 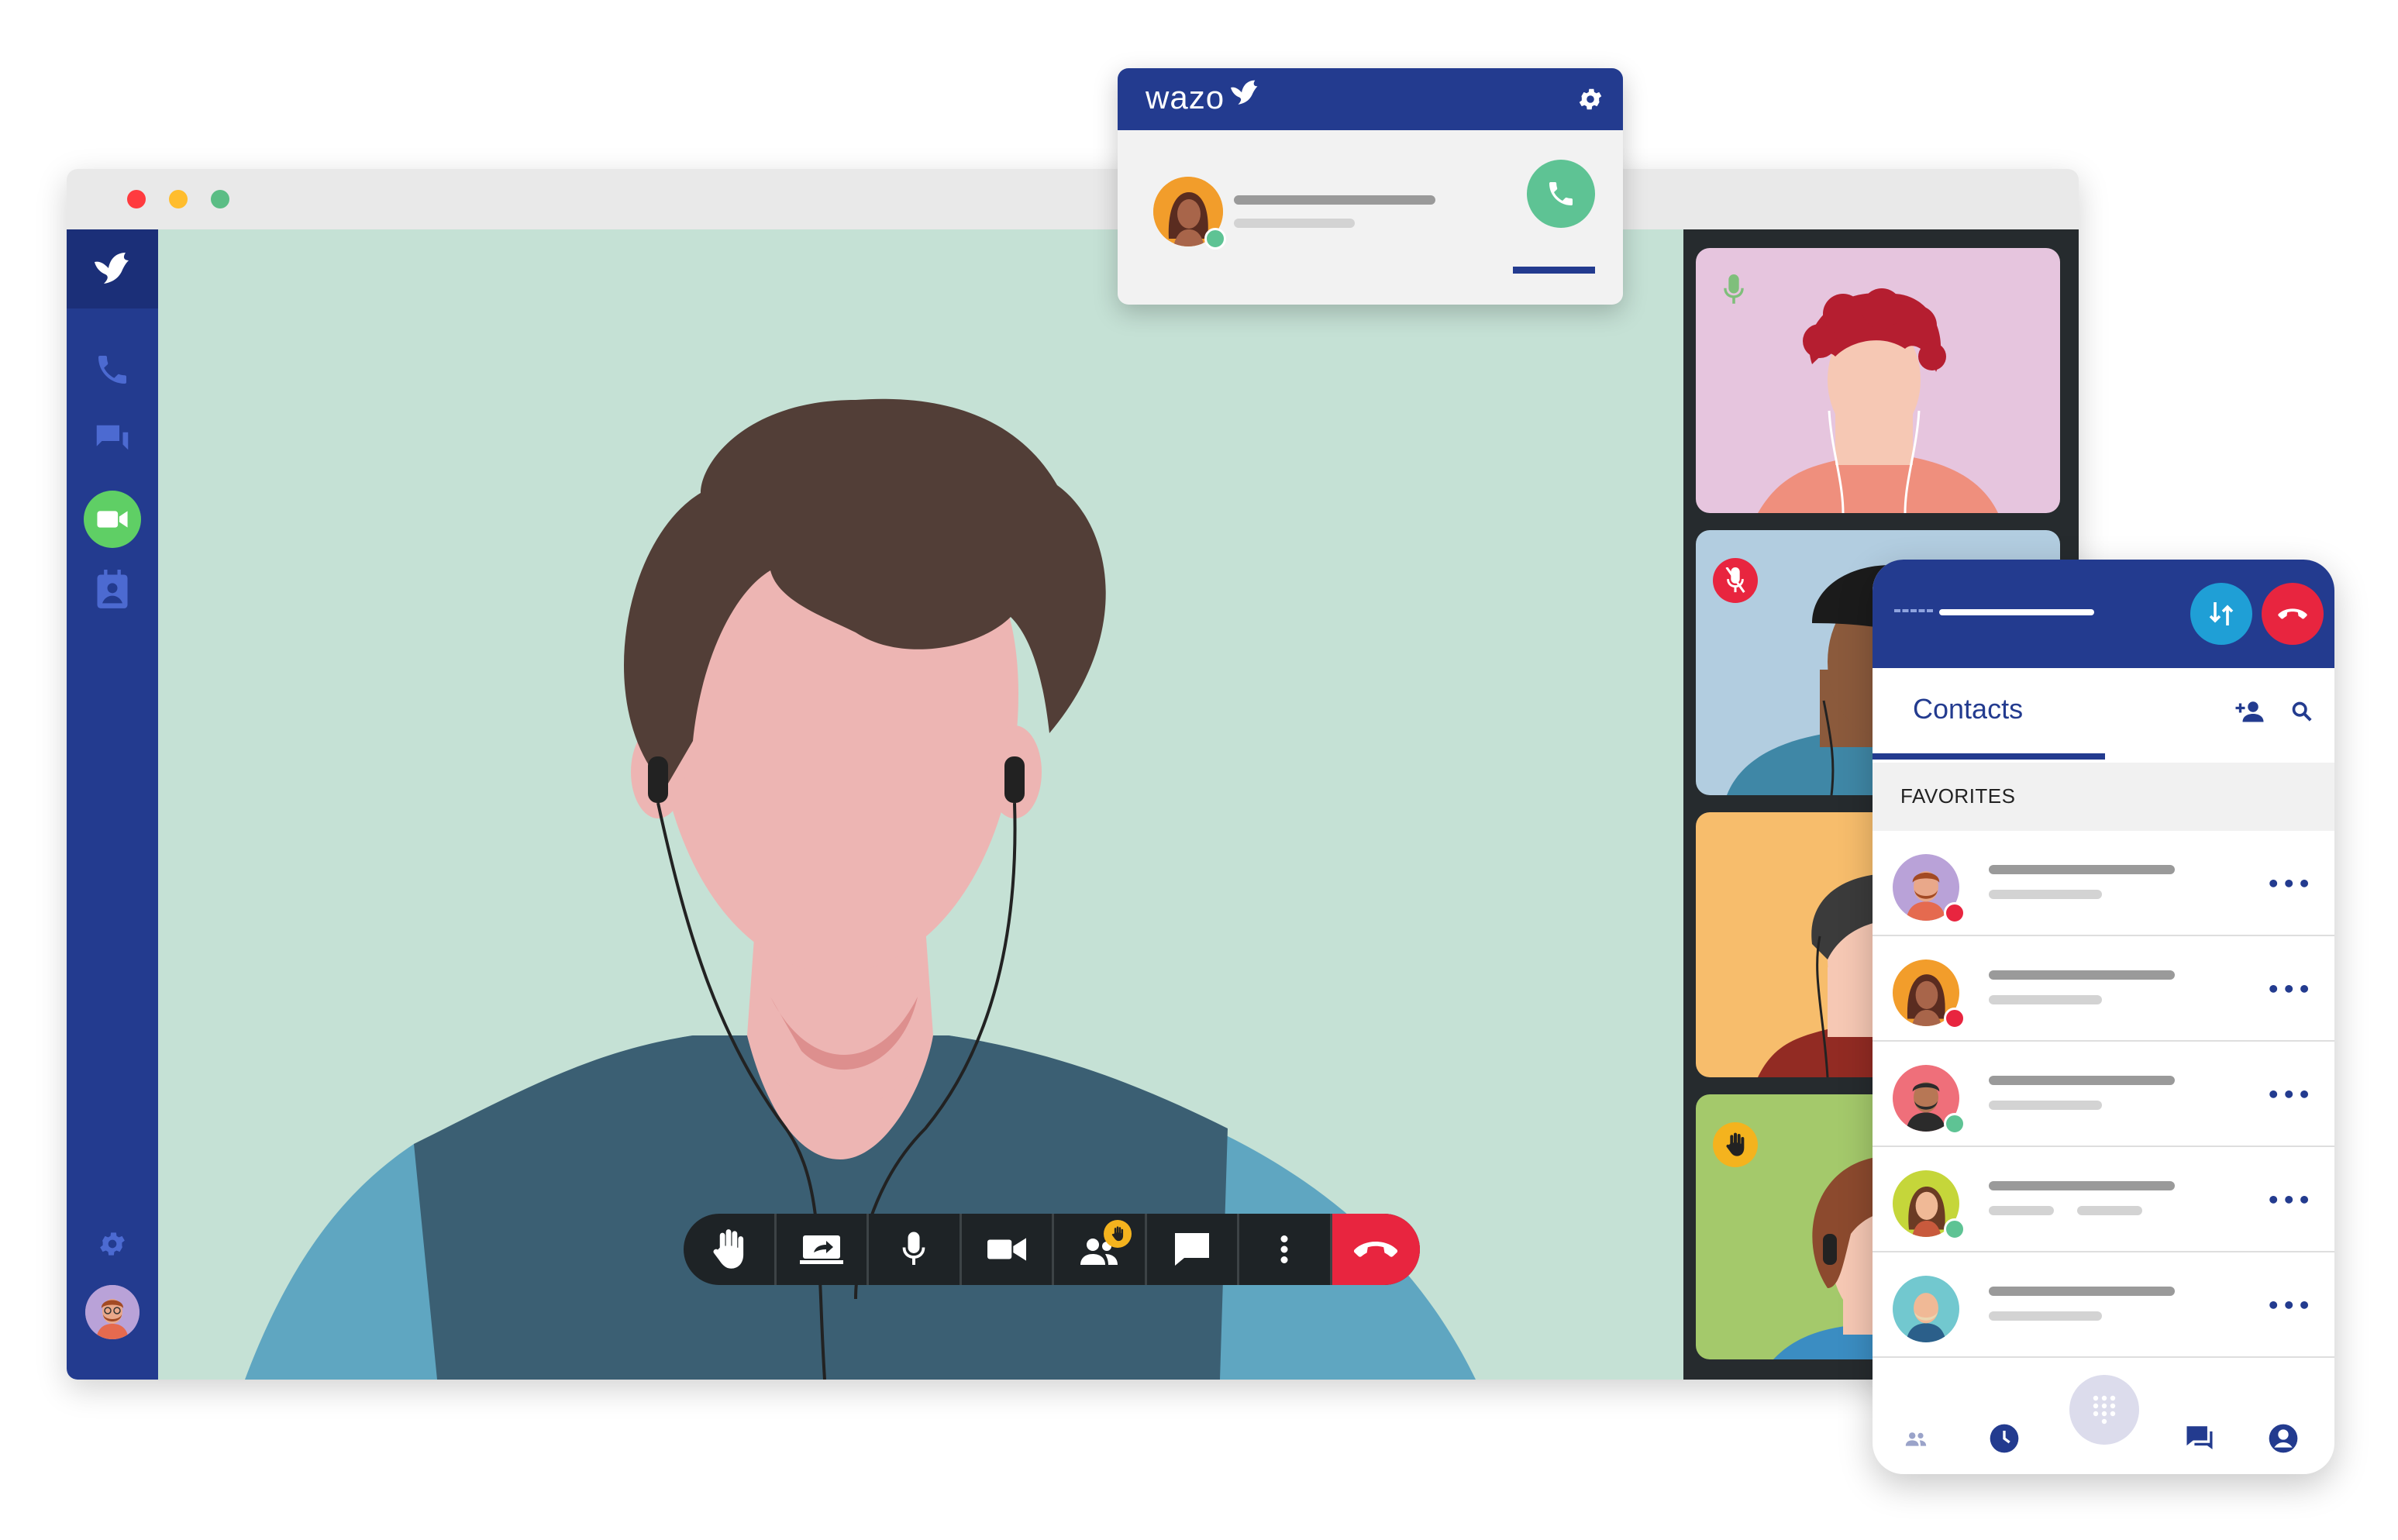 I want to click on nav-chat, so click(x=2199, y=1438).